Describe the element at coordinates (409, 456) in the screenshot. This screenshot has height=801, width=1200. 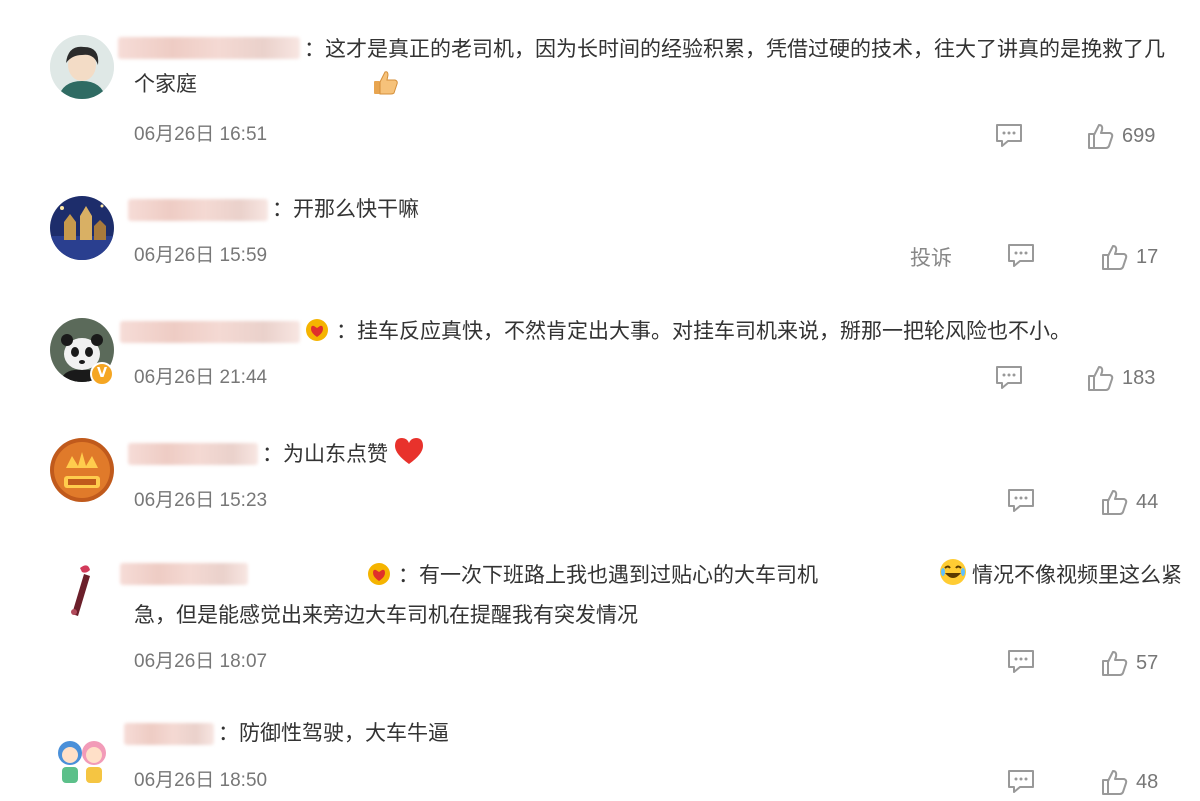
I see `heart-icon` at that location.